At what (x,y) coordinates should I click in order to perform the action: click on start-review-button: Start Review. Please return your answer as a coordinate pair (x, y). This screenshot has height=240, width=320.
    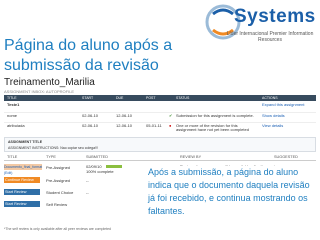
    Looking at the image, I should click on (22, 192).